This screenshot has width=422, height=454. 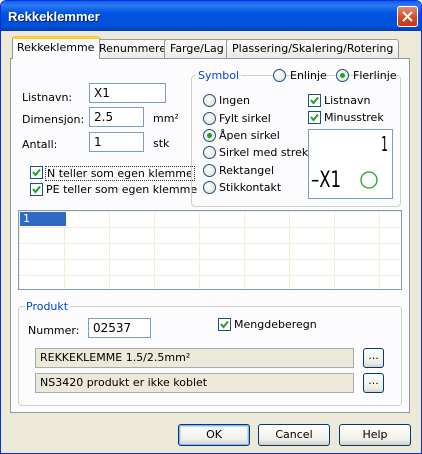 I want to click on antall-label: Antall:, so click(x=40, y=144).